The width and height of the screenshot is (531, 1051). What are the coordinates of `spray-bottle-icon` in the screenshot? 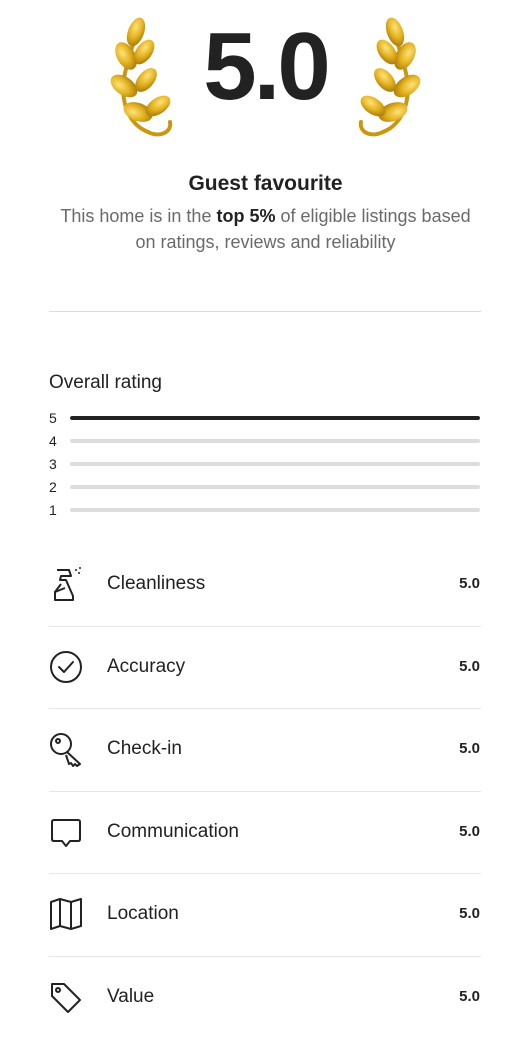 It's located at (67, 584).